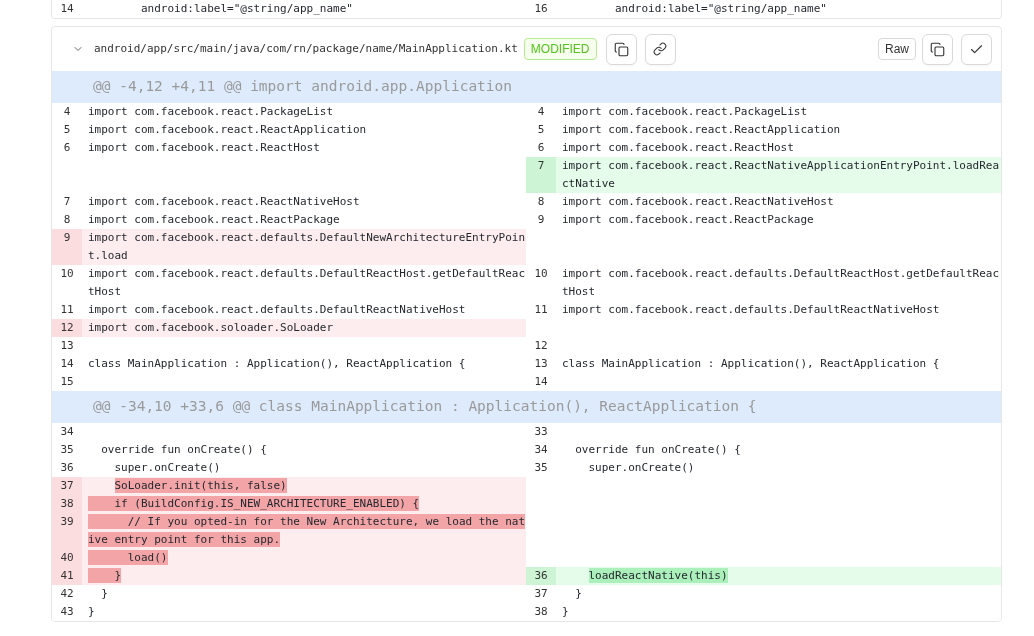  Describe the element at coordinates (67, 593) in the screenshot. I see `line-number: 42` at that location.